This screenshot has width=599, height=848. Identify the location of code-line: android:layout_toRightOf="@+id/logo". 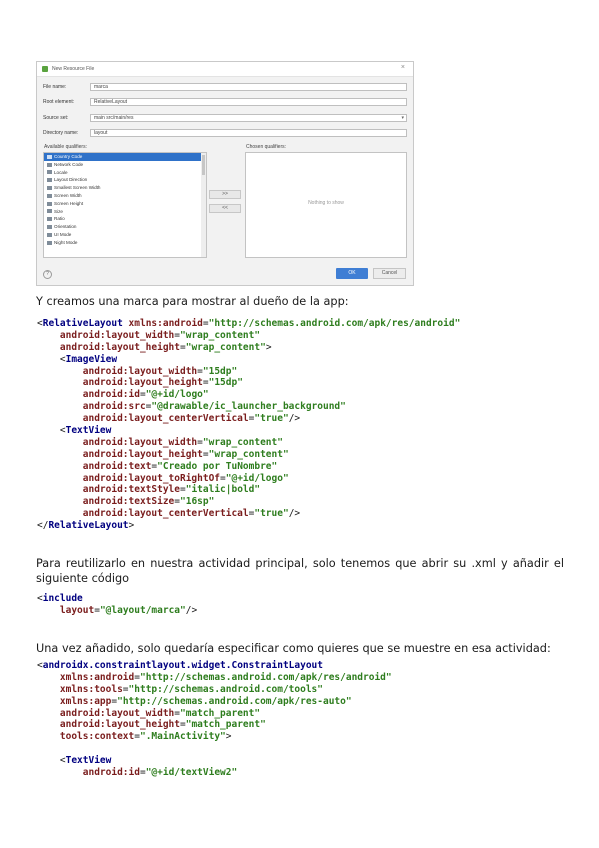
(248, 479).